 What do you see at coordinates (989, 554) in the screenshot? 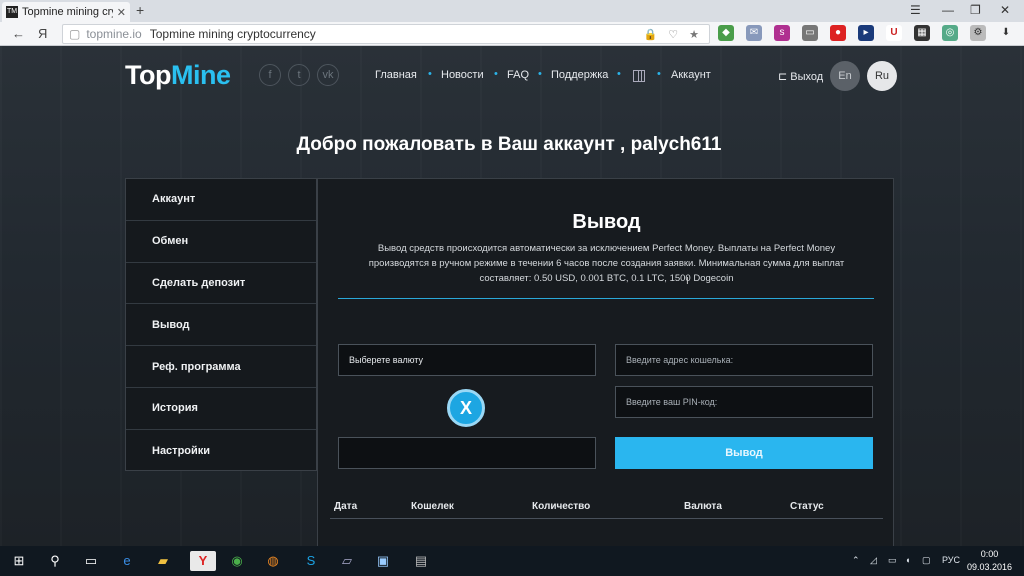
I see `clock-time: 0:00` at bounding box center [989, 554].